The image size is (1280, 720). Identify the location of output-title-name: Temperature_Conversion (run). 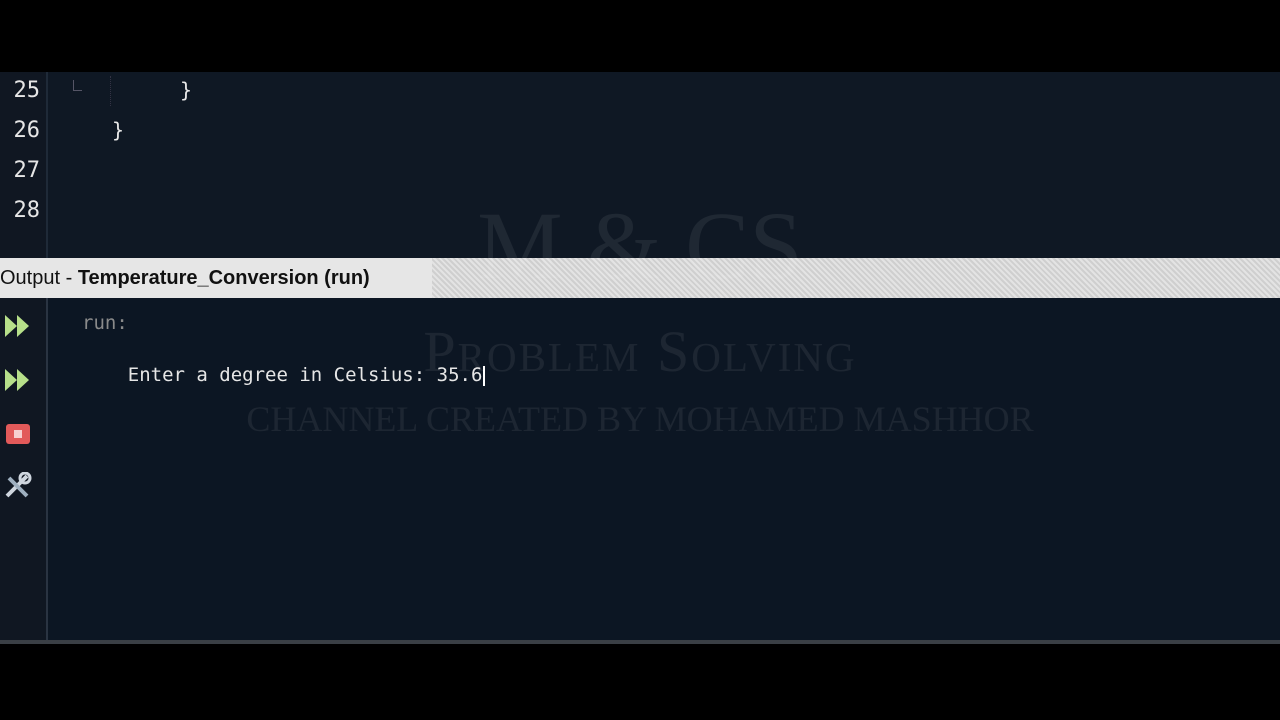
(223, 277).